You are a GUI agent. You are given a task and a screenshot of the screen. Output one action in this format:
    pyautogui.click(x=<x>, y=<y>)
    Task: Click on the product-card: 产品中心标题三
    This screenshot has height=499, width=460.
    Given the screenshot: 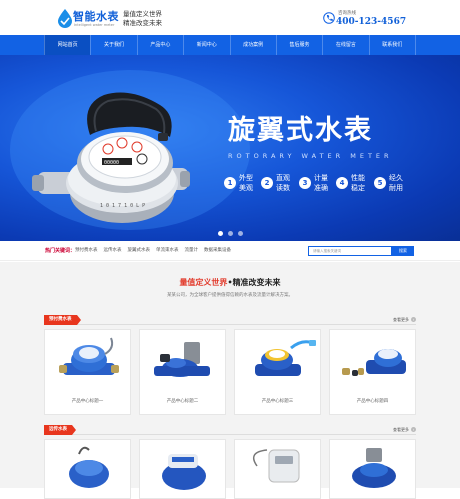 What is the action you would take?
    pyautogui.click(x=277, y=372)
    